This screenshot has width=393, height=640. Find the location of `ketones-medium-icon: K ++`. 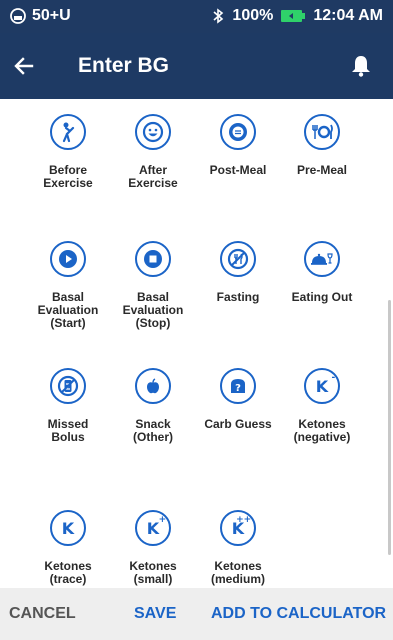

ketones-medium-icon: K ++ is located at coordinates (241, 526).